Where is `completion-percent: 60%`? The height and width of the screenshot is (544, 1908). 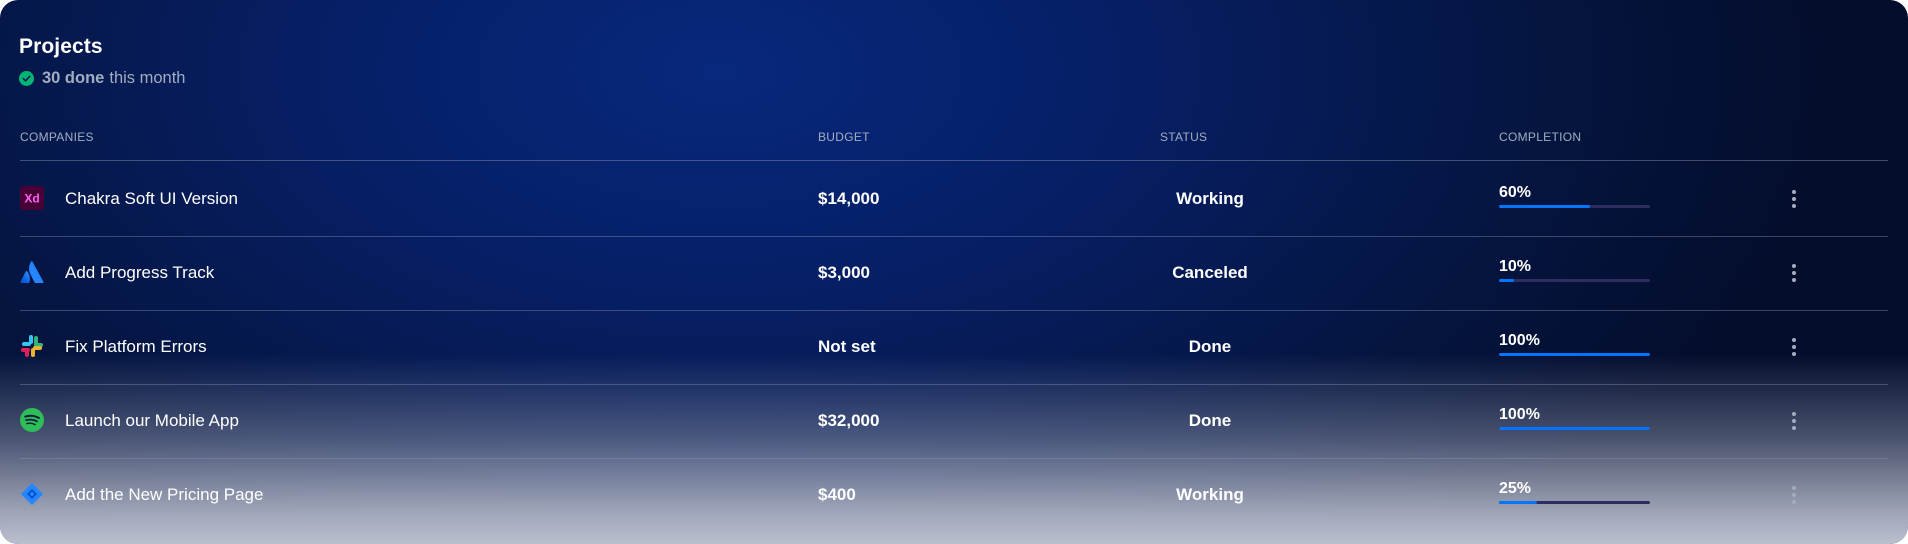
completion-percent: 60% is located at coordinates (1515, 192).